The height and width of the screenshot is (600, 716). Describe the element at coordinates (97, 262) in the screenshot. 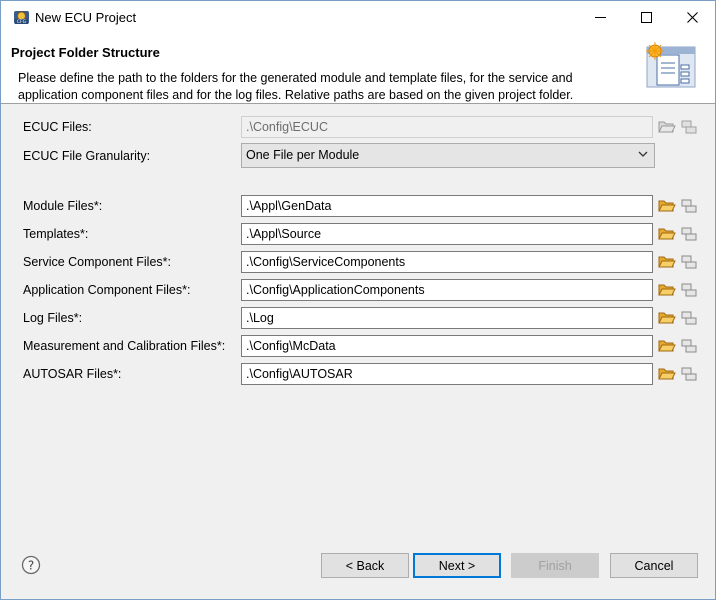

I see `path-row-label: Service Component Files*:` at that location.